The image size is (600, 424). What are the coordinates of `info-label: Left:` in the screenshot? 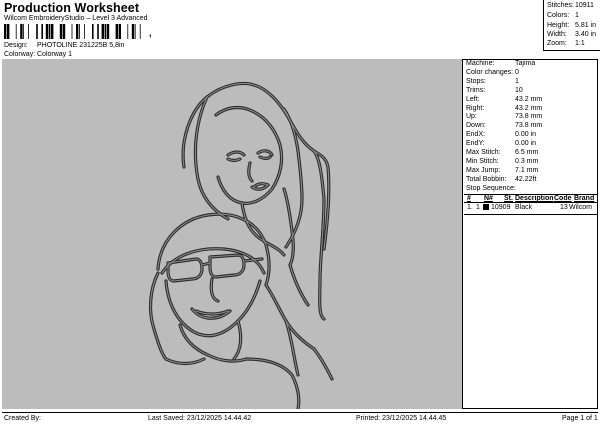 It's located at (473, 99).